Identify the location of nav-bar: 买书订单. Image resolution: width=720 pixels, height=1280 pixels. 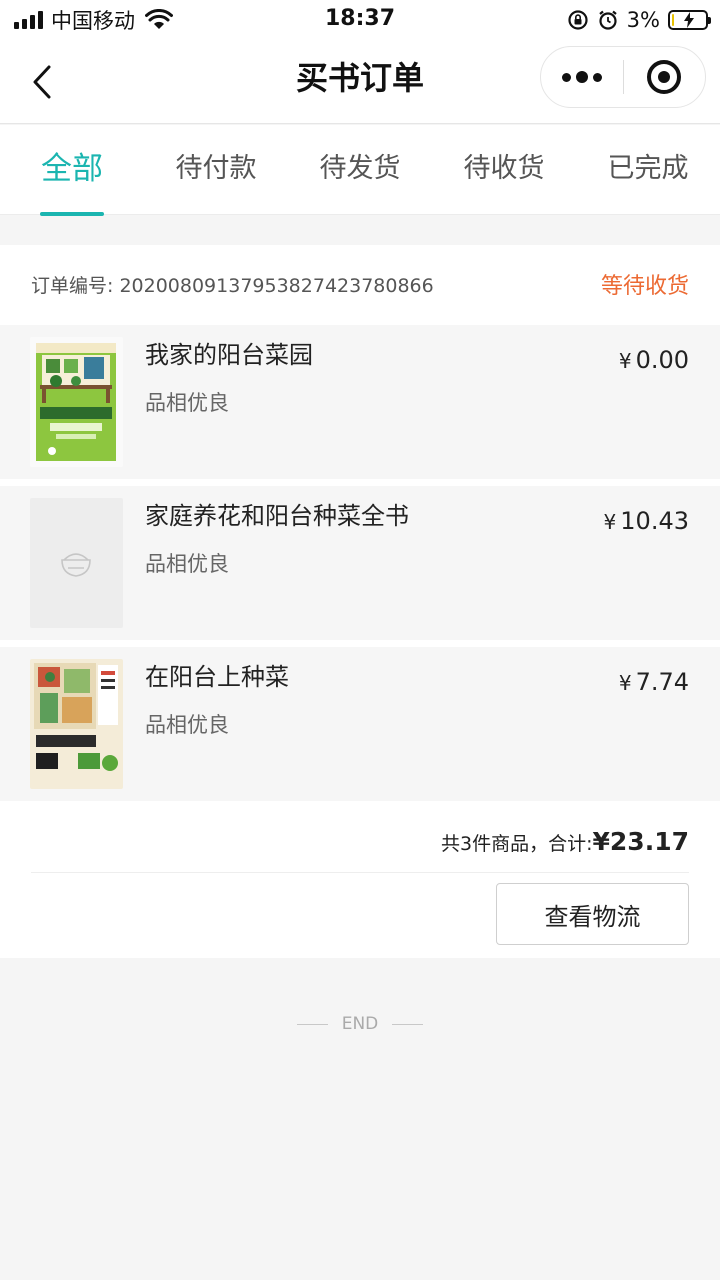
(360, 82).